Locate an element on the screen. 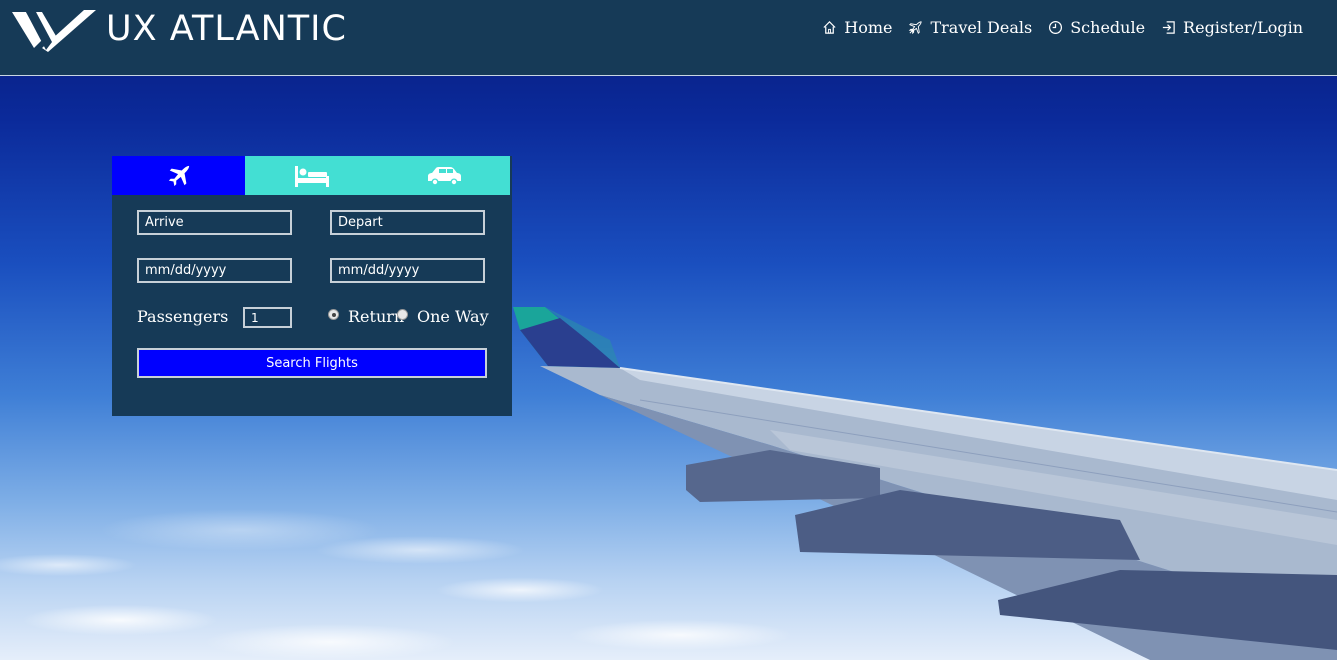 This screenshot has width=1337, height=660. clock-icon is located at coordinates (1056, 27).